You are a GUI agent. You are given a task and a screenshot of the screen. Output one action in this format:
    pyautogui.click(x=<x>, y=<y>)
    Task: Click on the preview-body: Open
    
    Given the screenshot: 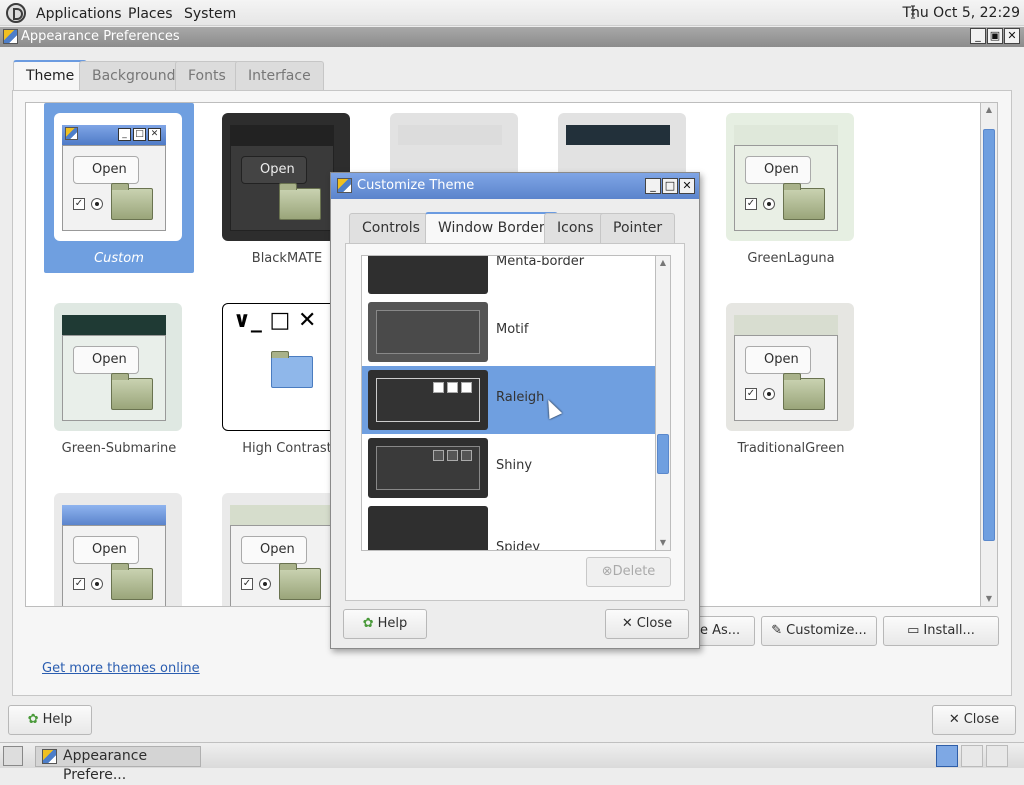 What is the action you would take?
    pyautogui.click(x=114, y=378)
    